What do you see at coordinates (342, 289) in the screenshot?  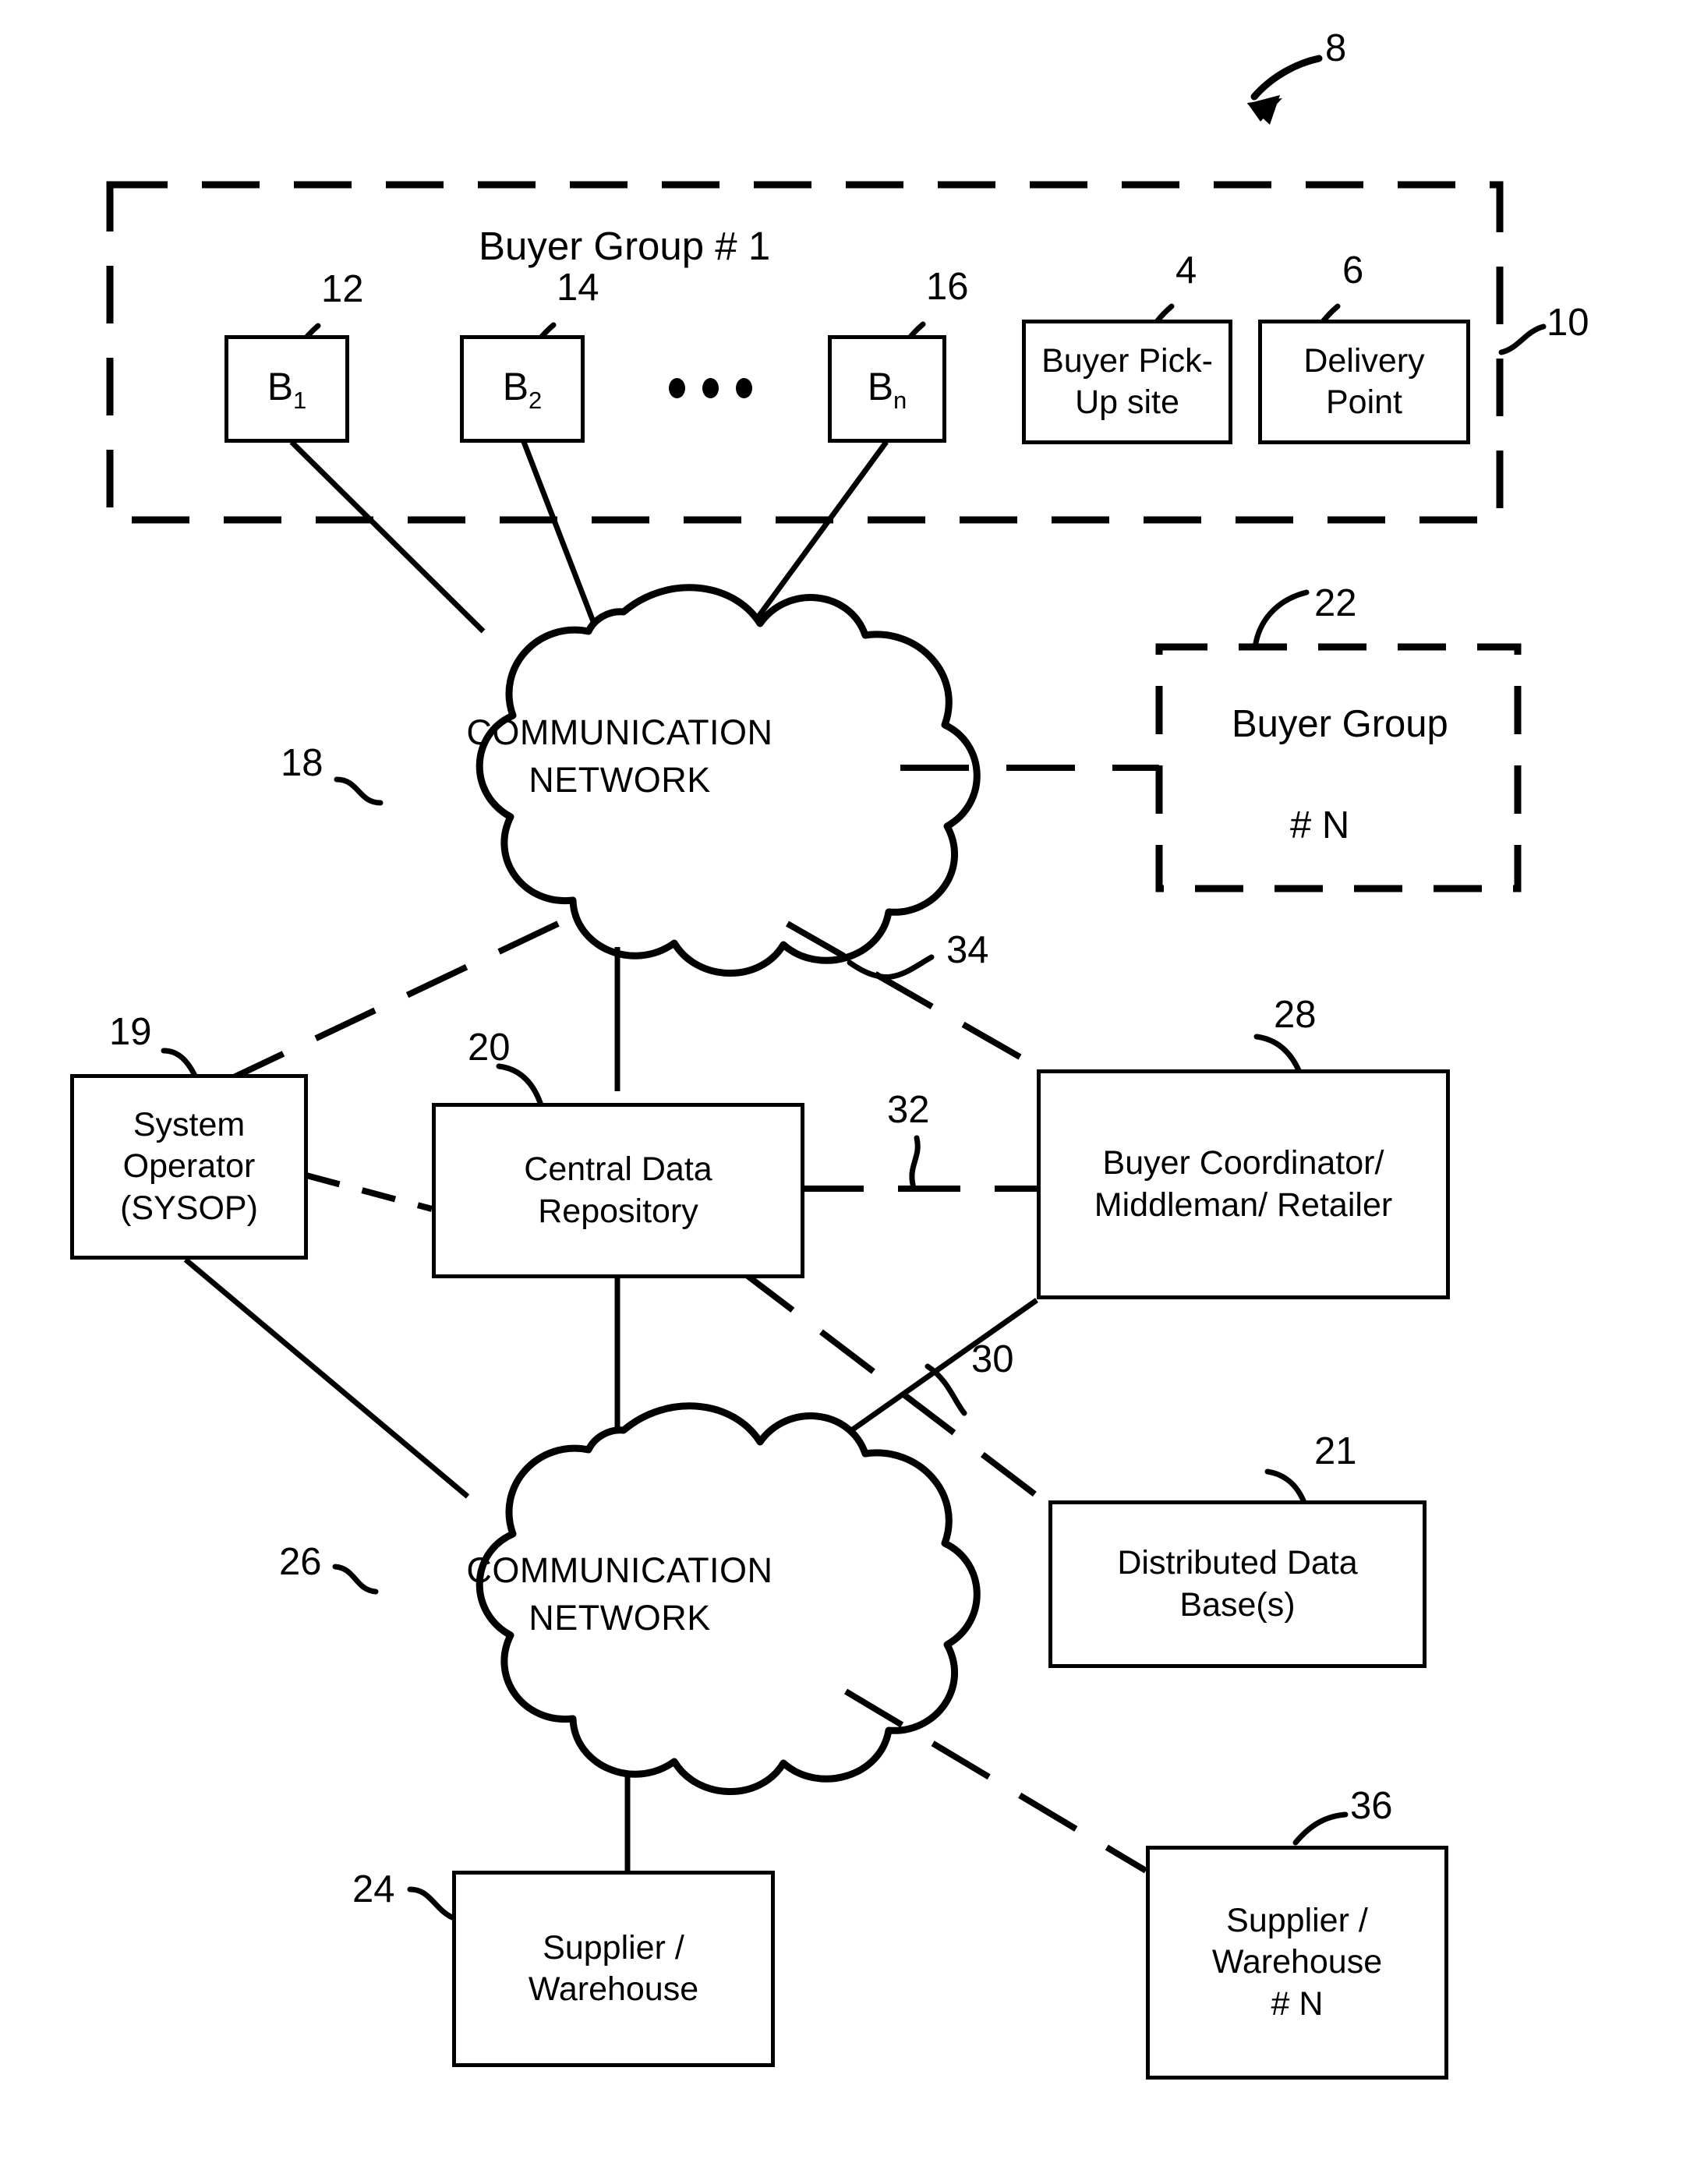 I see `ref-number-12: 12` at bounding box center [342, 289].